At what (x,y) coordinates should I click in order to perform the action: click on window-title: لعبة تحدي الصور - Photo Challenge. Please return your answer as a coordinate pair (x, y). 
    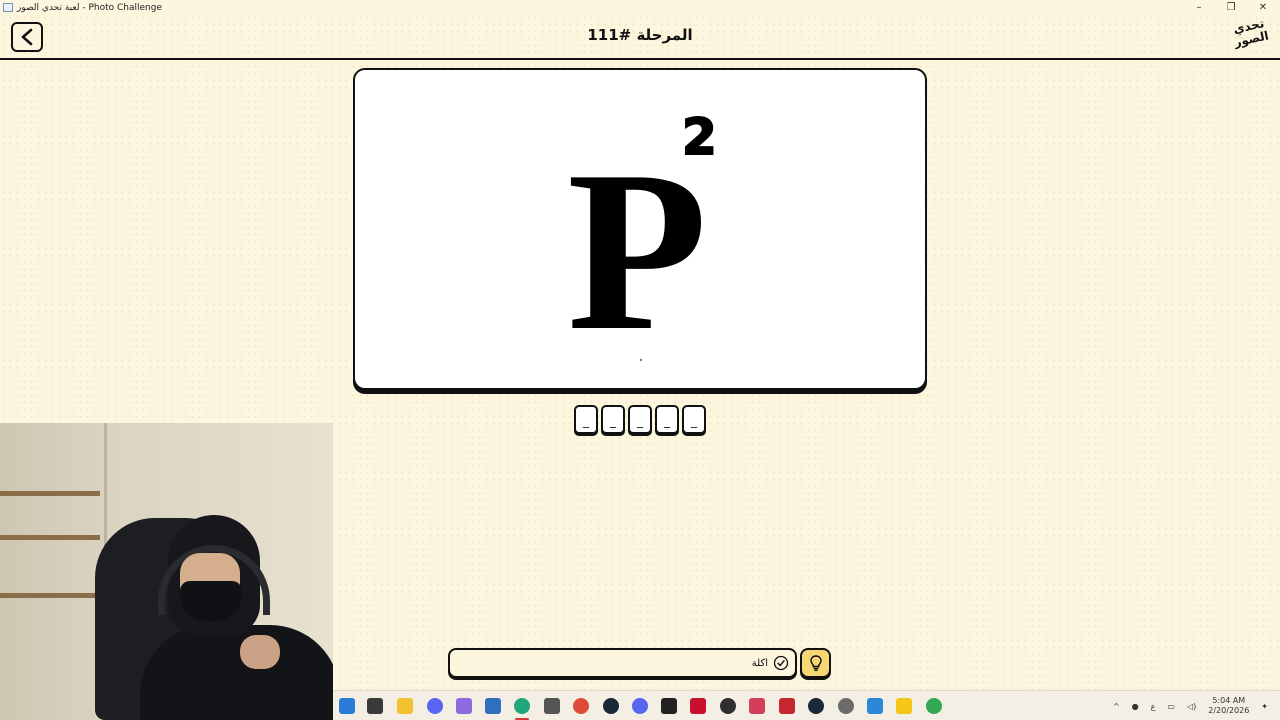
    Looking at the image, I should click on (89, 7).